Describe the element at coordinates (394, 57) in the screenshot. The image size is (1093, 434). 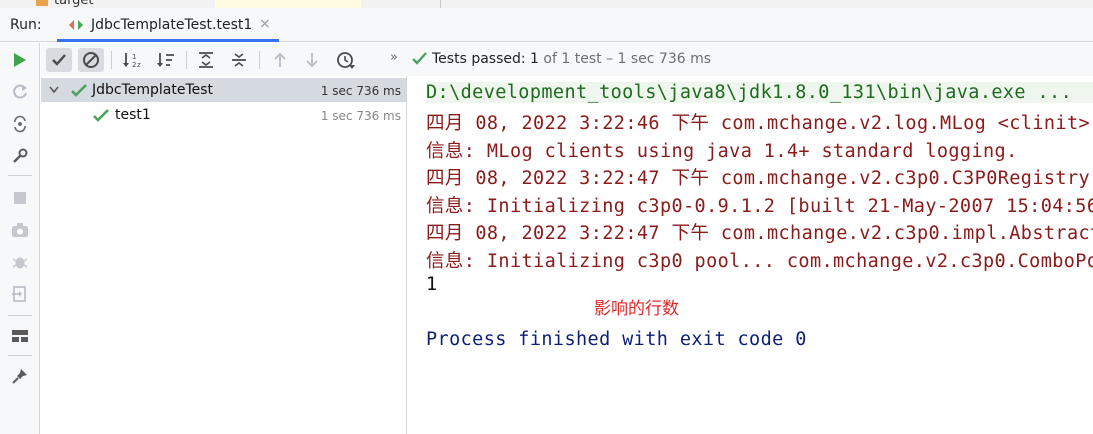
I see `more-actions-icon: »` at that location.